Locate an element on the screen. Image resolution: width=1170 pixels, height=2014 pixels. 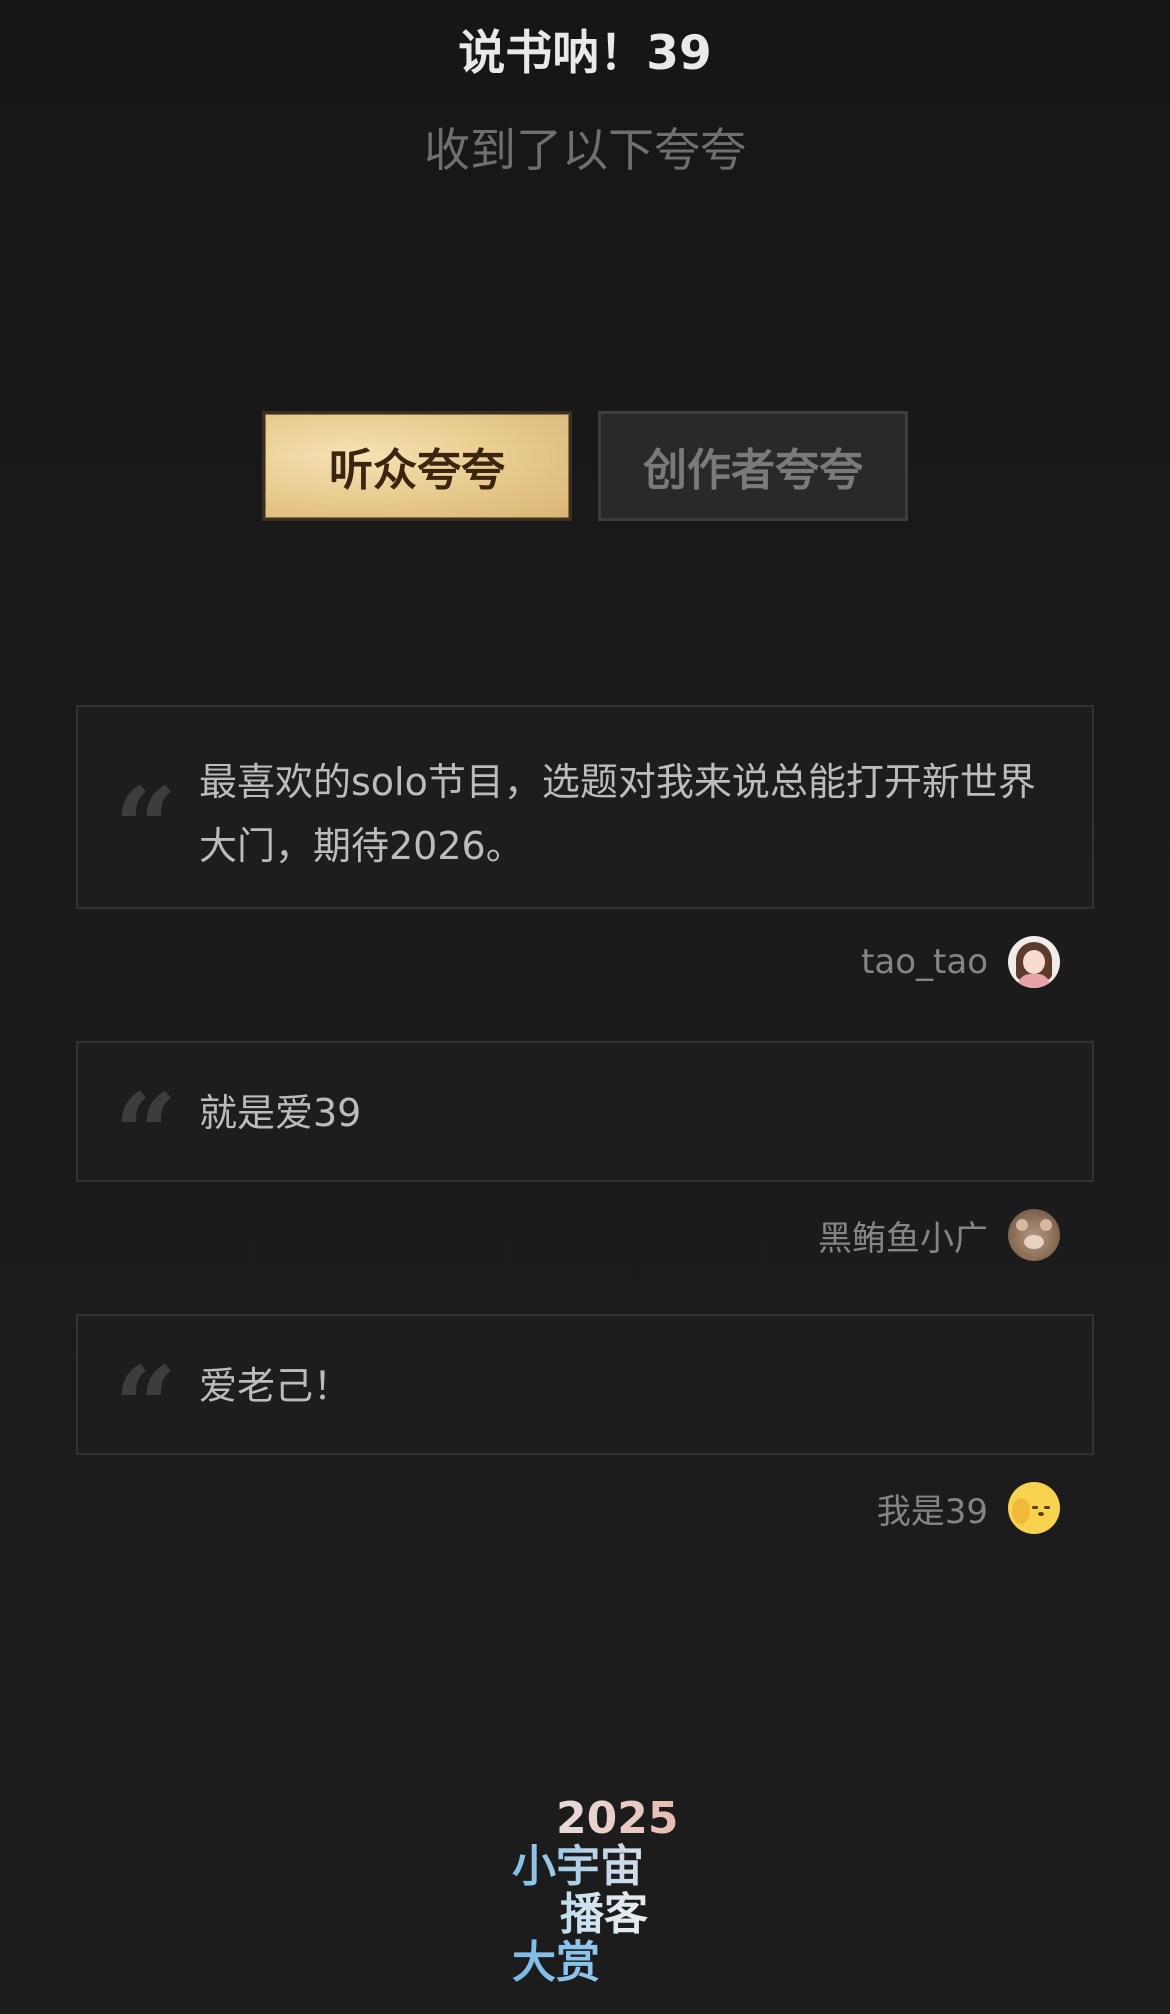
logo-line-4: 大赏 is located at coordinates (598, 1963).